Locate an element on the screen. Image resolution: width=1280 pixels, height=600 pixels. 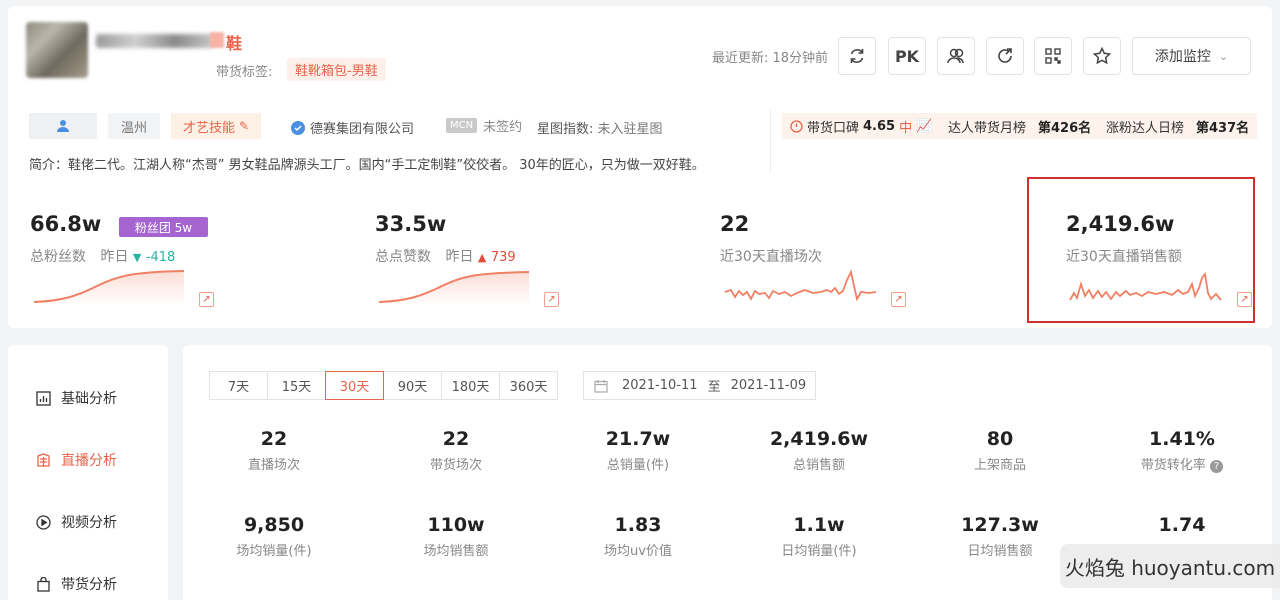
stat-value: 110w is located at coordinates (456, 525).